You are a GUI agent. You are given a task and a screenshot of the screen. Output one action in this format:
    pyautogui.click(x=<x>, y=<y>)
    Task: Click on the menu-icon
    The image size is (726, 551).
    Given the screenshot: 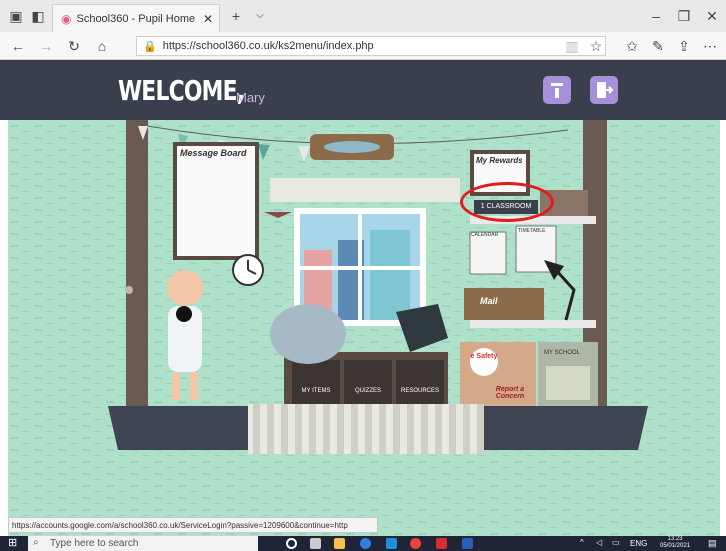 What is the action you would take?
    pyautogui.click(x=557, y=90)
    